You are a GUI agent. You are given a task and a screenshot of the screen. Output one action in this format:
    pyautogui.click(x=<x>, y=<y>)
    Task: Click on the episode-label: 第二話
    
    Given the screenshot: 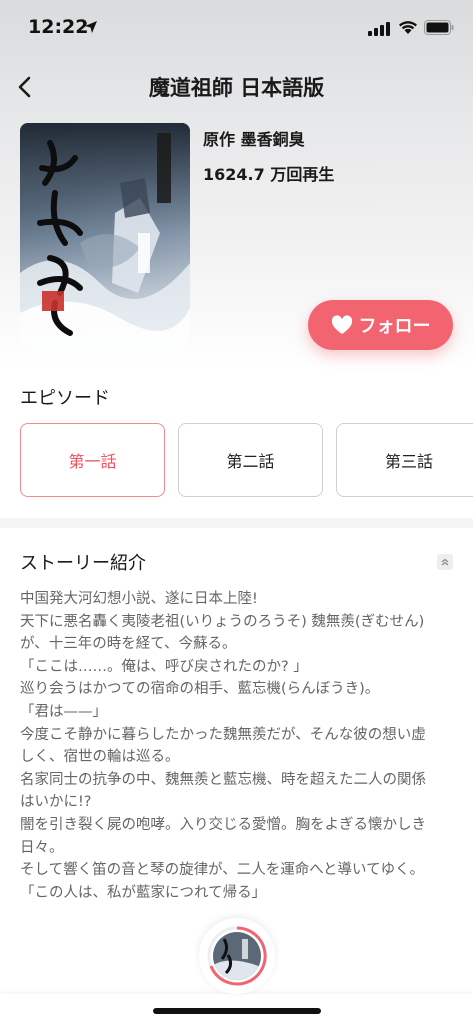 What is the action you would take?
    pyautogui.click(x=250, y=461)
    